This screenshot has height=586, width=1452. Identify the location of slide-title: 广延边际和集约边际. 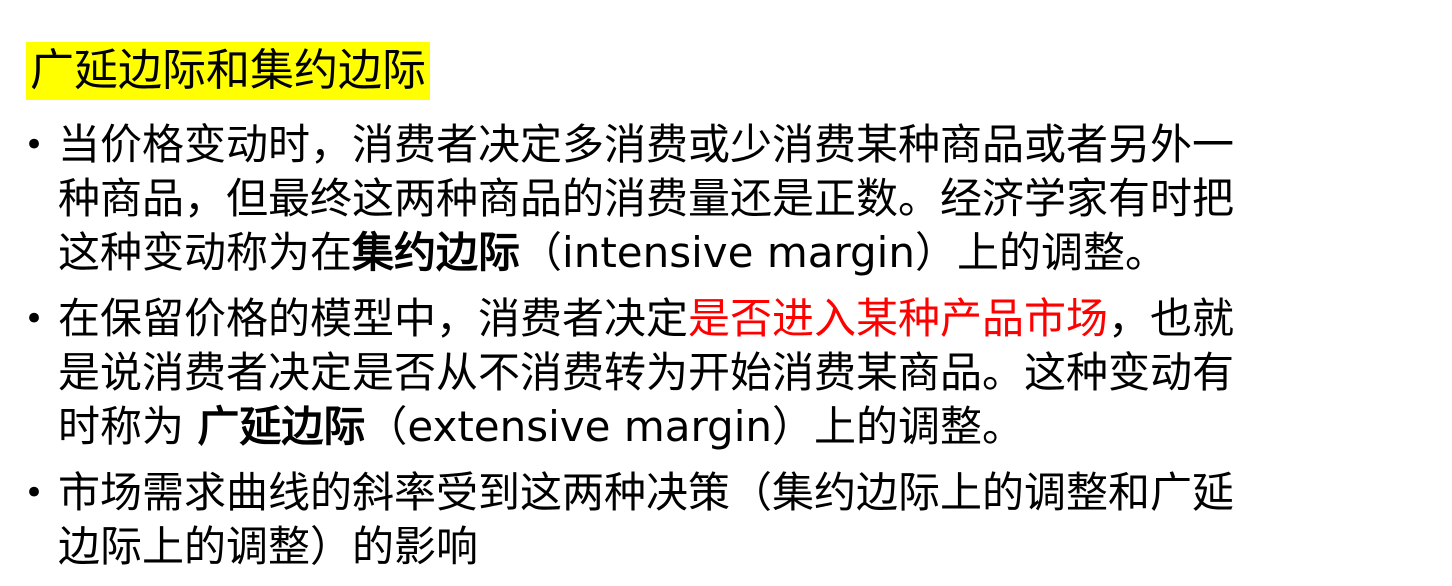
(228, 71).